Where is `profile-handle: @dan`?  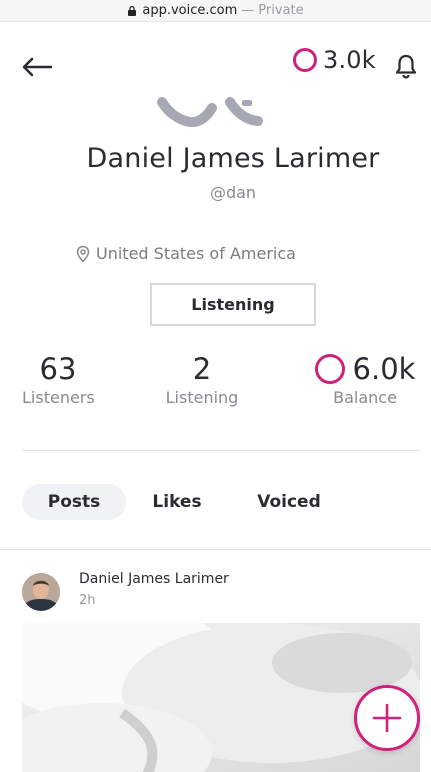 profile-handle: @dan is located at coordinates (233, 192).